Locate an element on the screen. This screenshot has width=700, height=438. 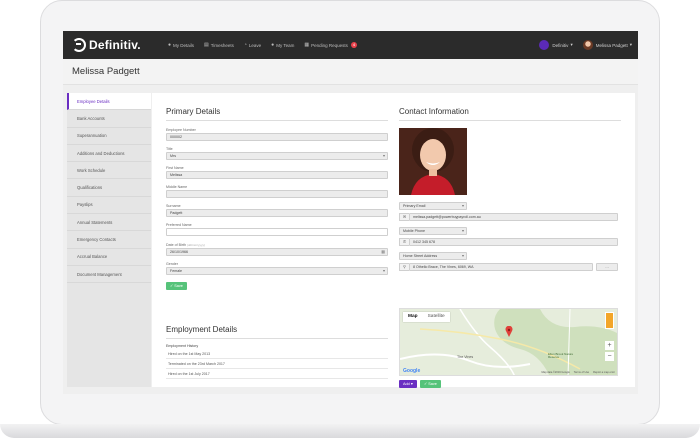
avatar is located at coordinates (587, 45).